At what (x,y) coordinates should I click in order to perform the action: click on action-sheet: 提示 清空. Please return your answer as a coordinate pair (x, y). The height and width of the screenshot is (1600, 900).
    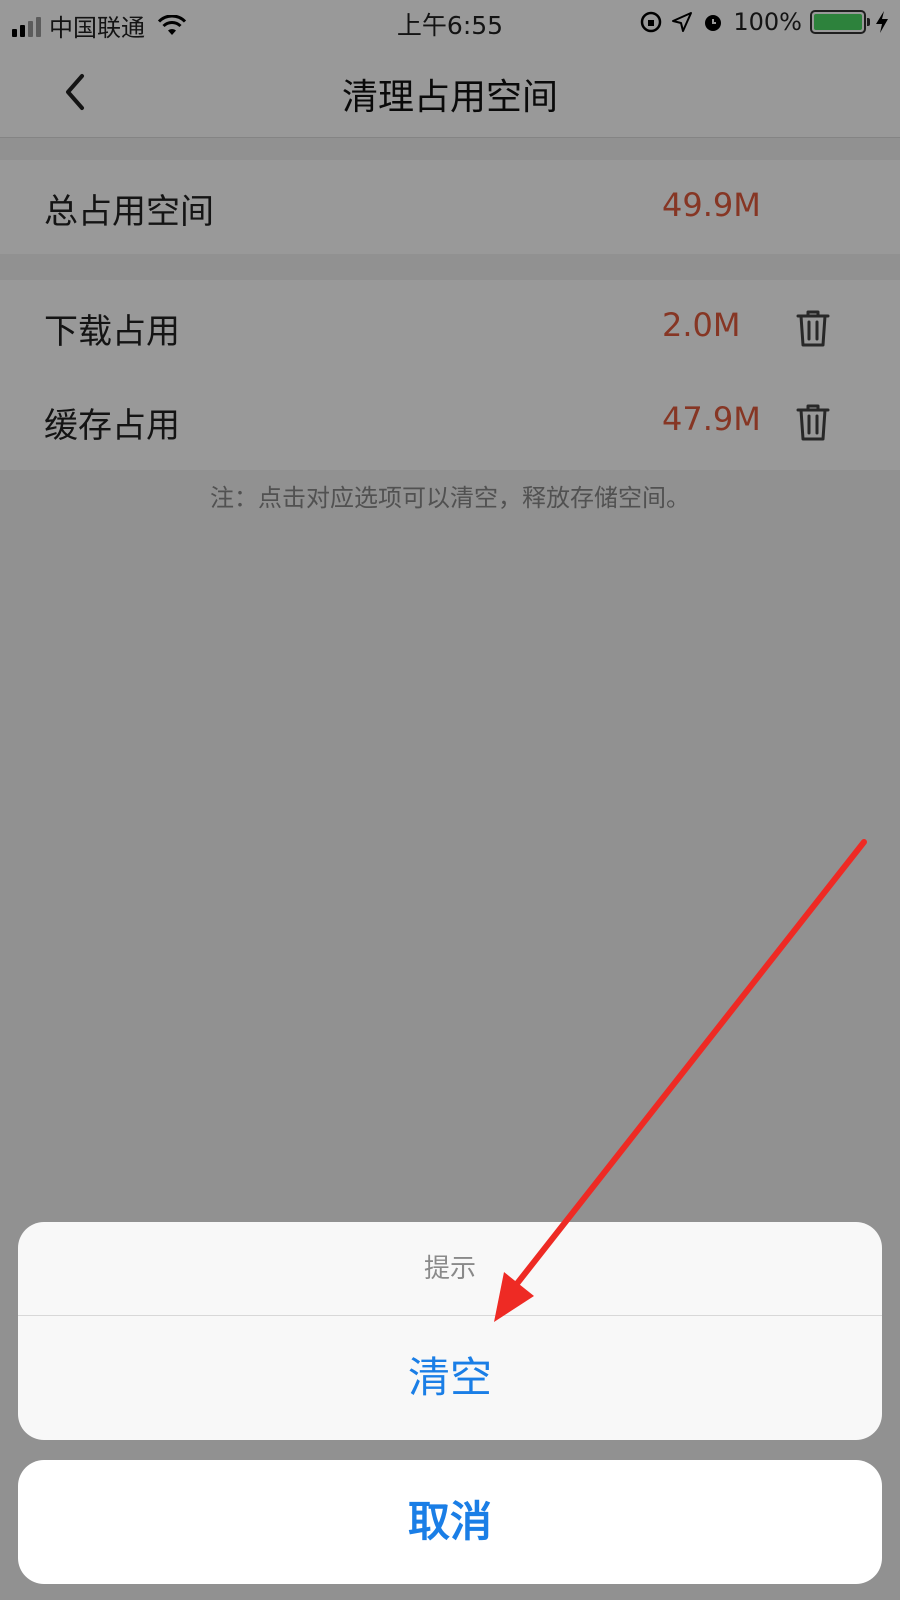
    Looking at the image, I should click on (450, 1331).